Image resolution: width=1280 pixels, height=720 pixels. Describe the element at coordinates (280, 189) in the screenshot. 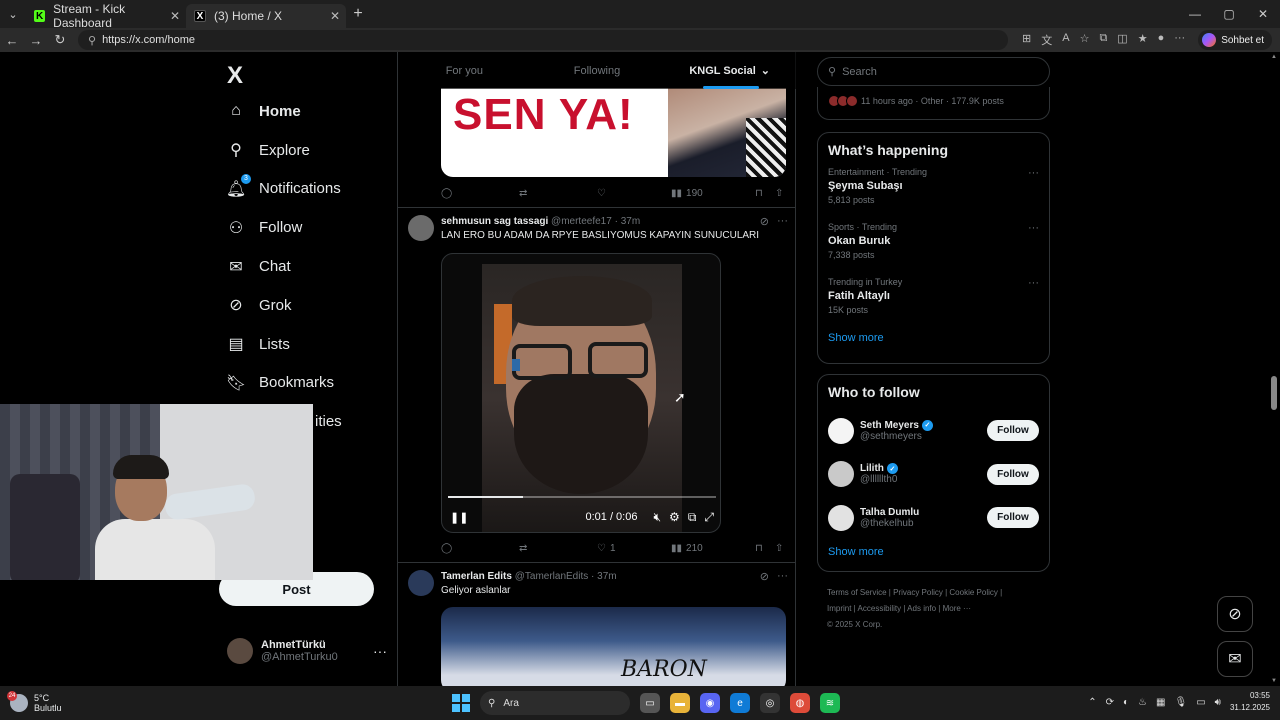

I see `sidebar-item-notifications: 🔔︎ 3 Notifications` at that location.